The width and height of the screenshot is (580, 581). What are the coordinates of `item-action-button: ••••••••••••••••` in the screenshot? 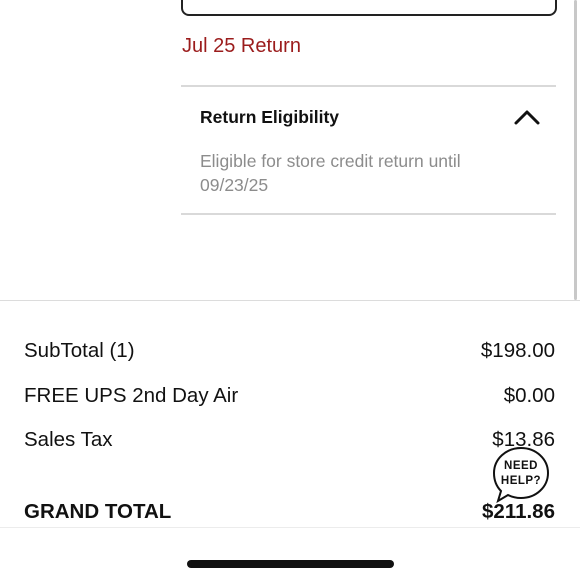 It's located at (369, 8).